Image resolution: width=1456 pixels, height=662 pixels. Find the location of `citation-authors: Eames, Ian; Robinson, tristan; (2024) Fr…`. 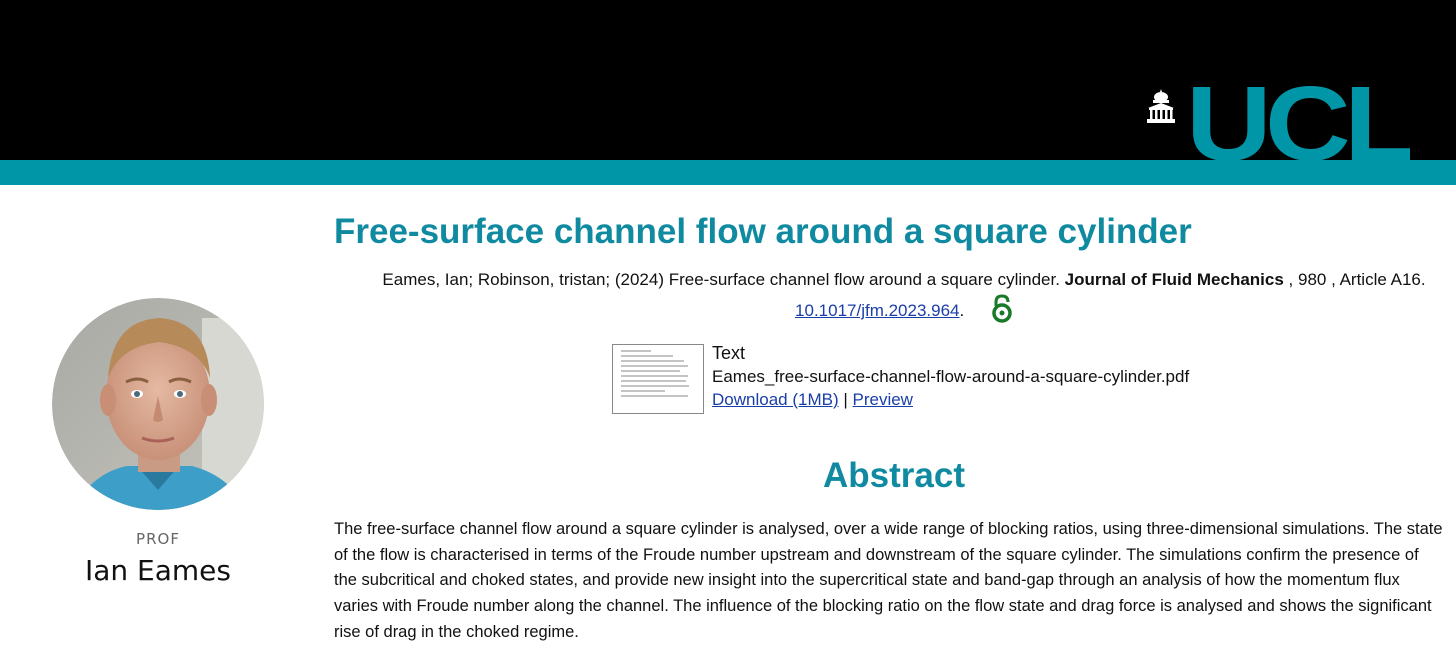

citation-authors: Eames, Ian; Robinson, tristan; (2024) Fr… is located at coordinates (721, 279).